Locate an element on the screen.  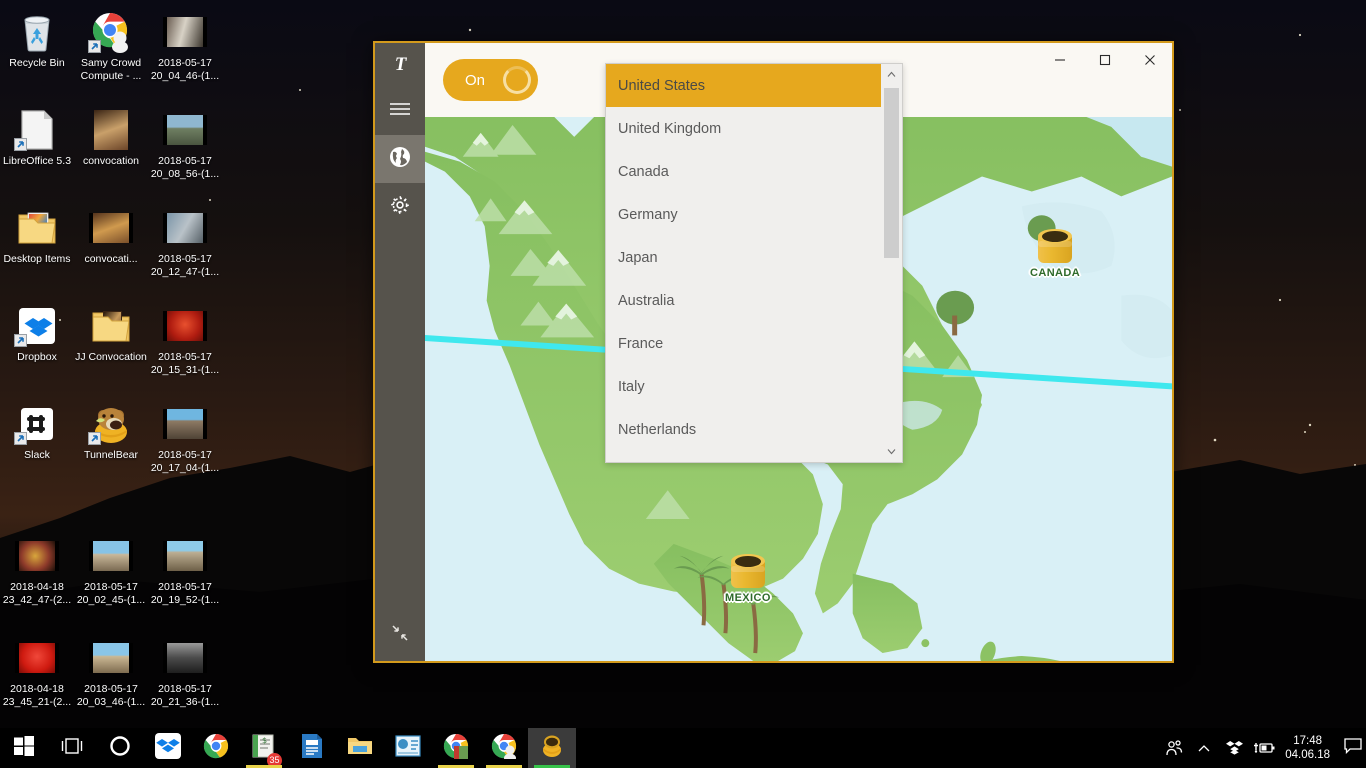
desktop-icon-libreoffice: LibreOffice 5.3 is located at coordinates (37, 150).